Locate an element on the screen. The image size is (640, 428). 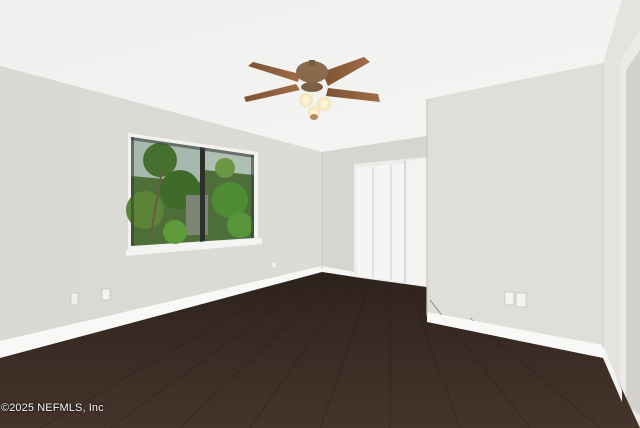
doorway-opening is located at coordinates (633, 232).